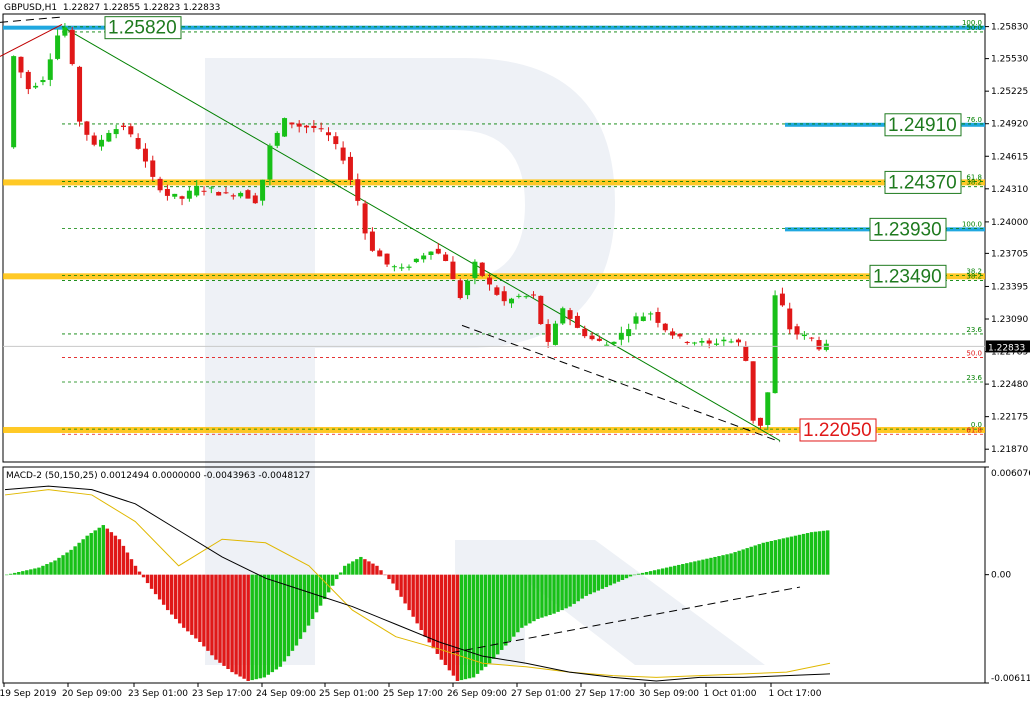 The height and width of the screenshot is (705, 1030). Describe the element at coordinates (1009, 418) in the screenshot. I see `price-tick-label: 1.22175` at that location.